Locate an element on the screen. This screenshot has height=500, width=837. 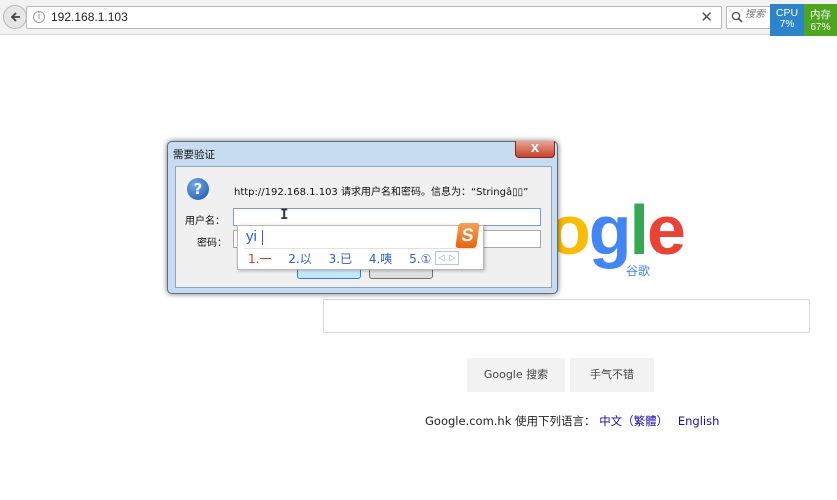
cpu-monitor: CPU 7% is located at coordinates (787, 20).